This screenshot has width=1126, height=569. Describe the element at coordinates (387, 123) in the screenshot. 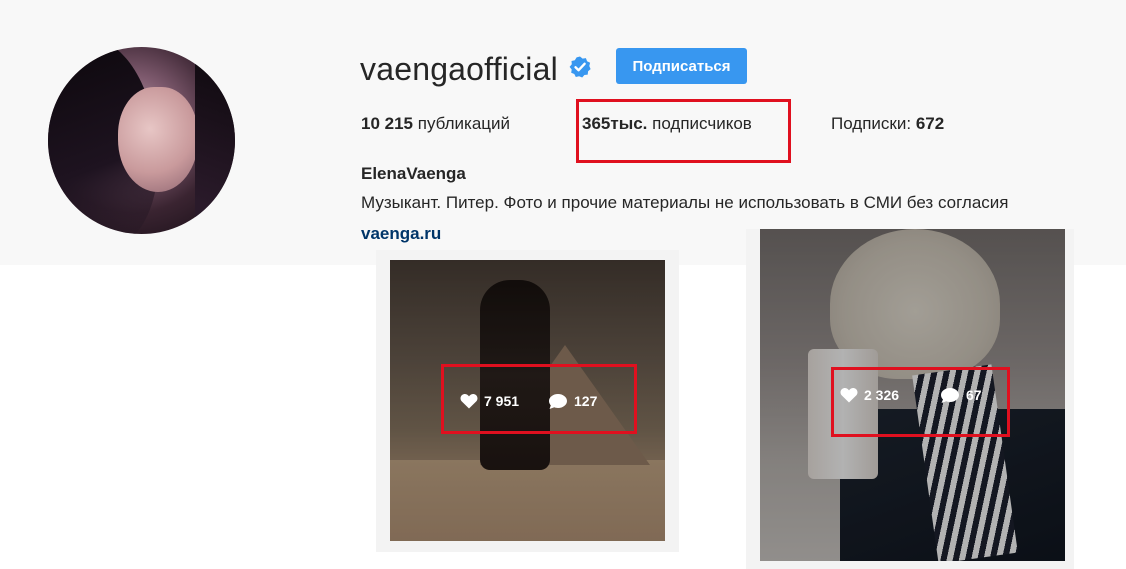

I see `posts-count-value: 10 215` at that location.